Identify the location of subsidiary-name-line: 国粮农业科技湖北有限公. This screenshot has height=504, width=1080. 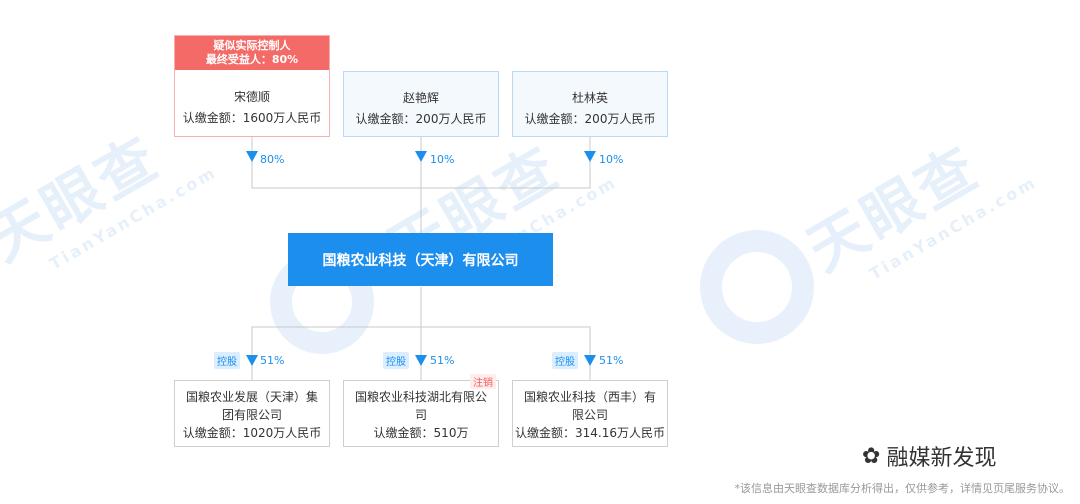
(420, 397).